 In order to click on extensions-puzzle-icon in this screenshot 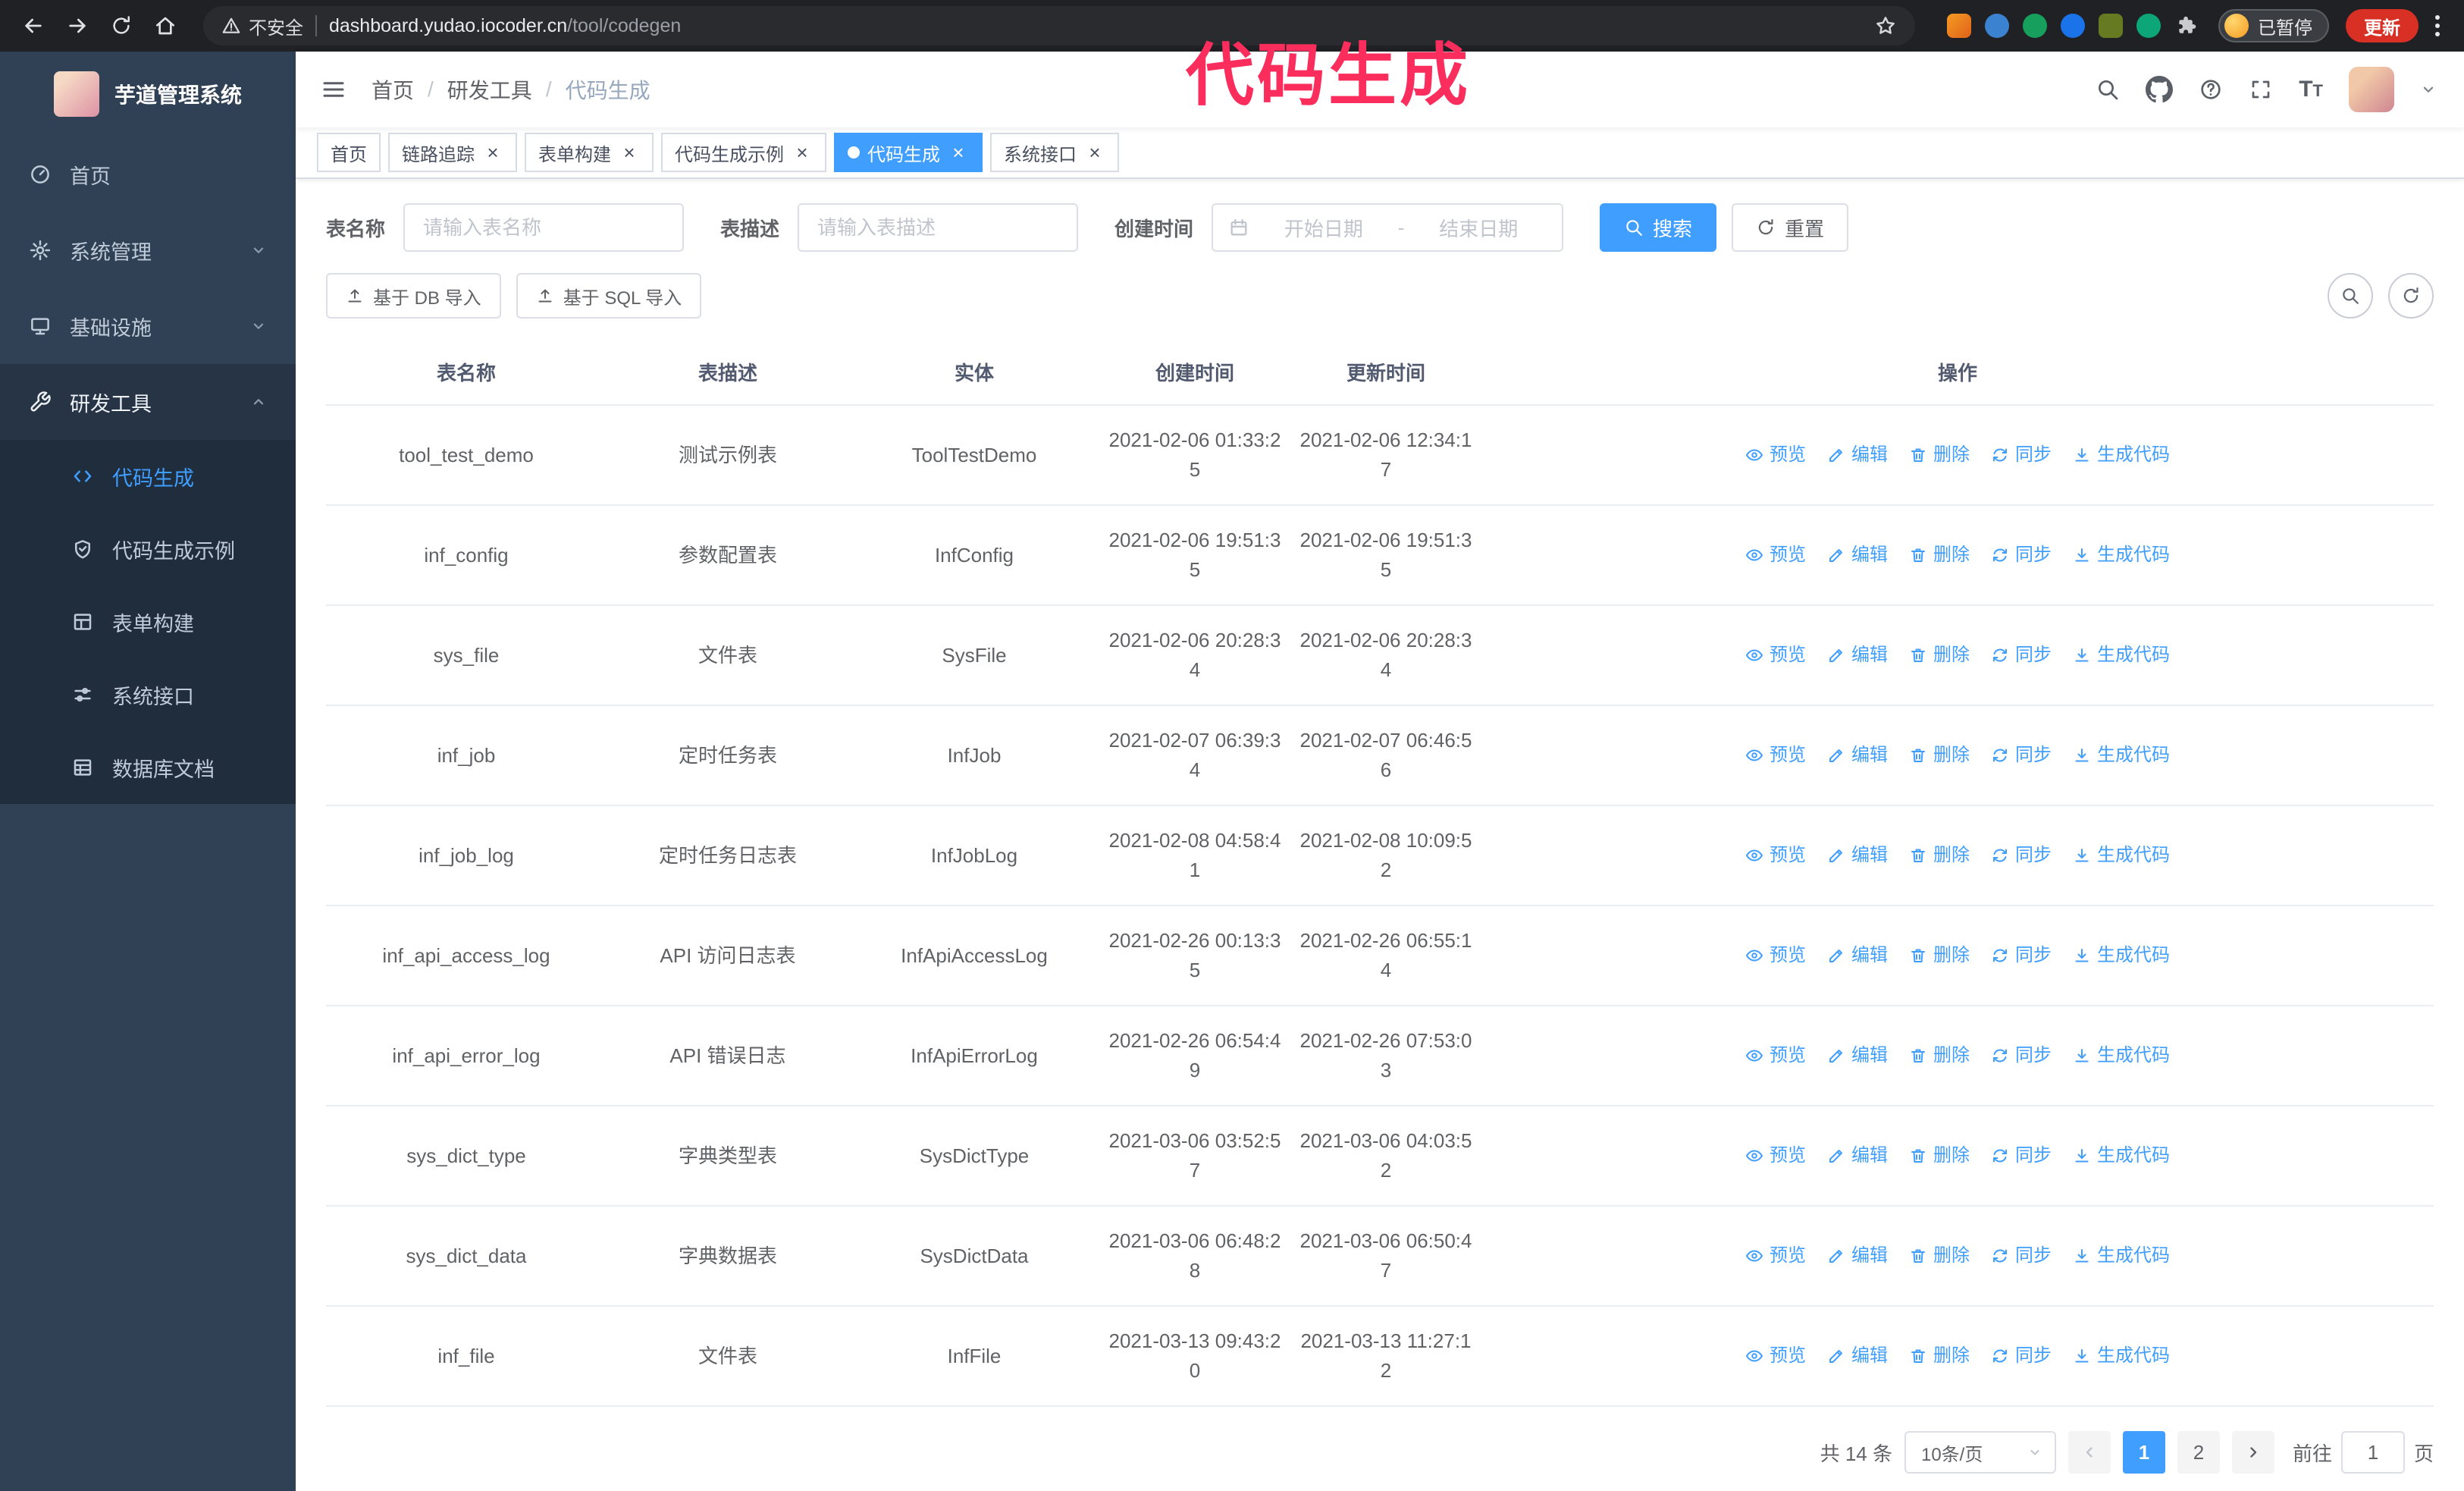, I will do `click(2186, 26)`.